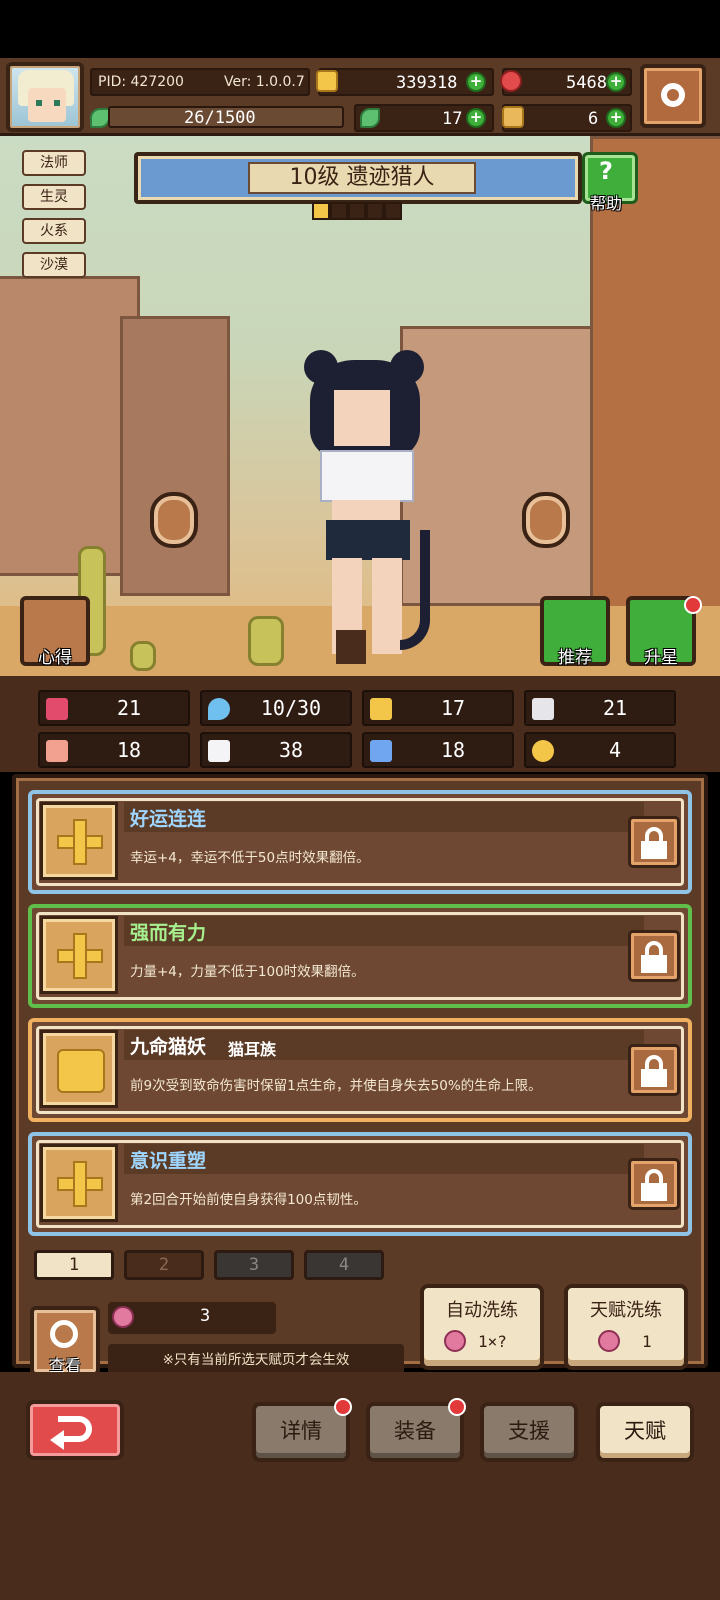 The height and width of the screenshot is (1600, 720). What do you see at coordinates (360, 724) in the screenshot?
I see `stats-panel: 21 10/30 17 21 18 38 18 4` at bounding box center [360, 724].